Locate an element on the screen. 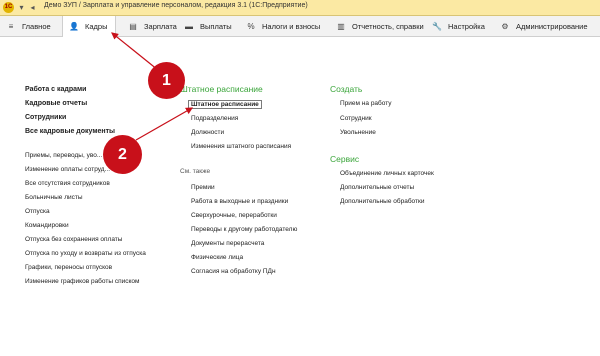 The image size is (600, 356). link-recalculations: Документы перерасчета is located at coordinates (227, 243).